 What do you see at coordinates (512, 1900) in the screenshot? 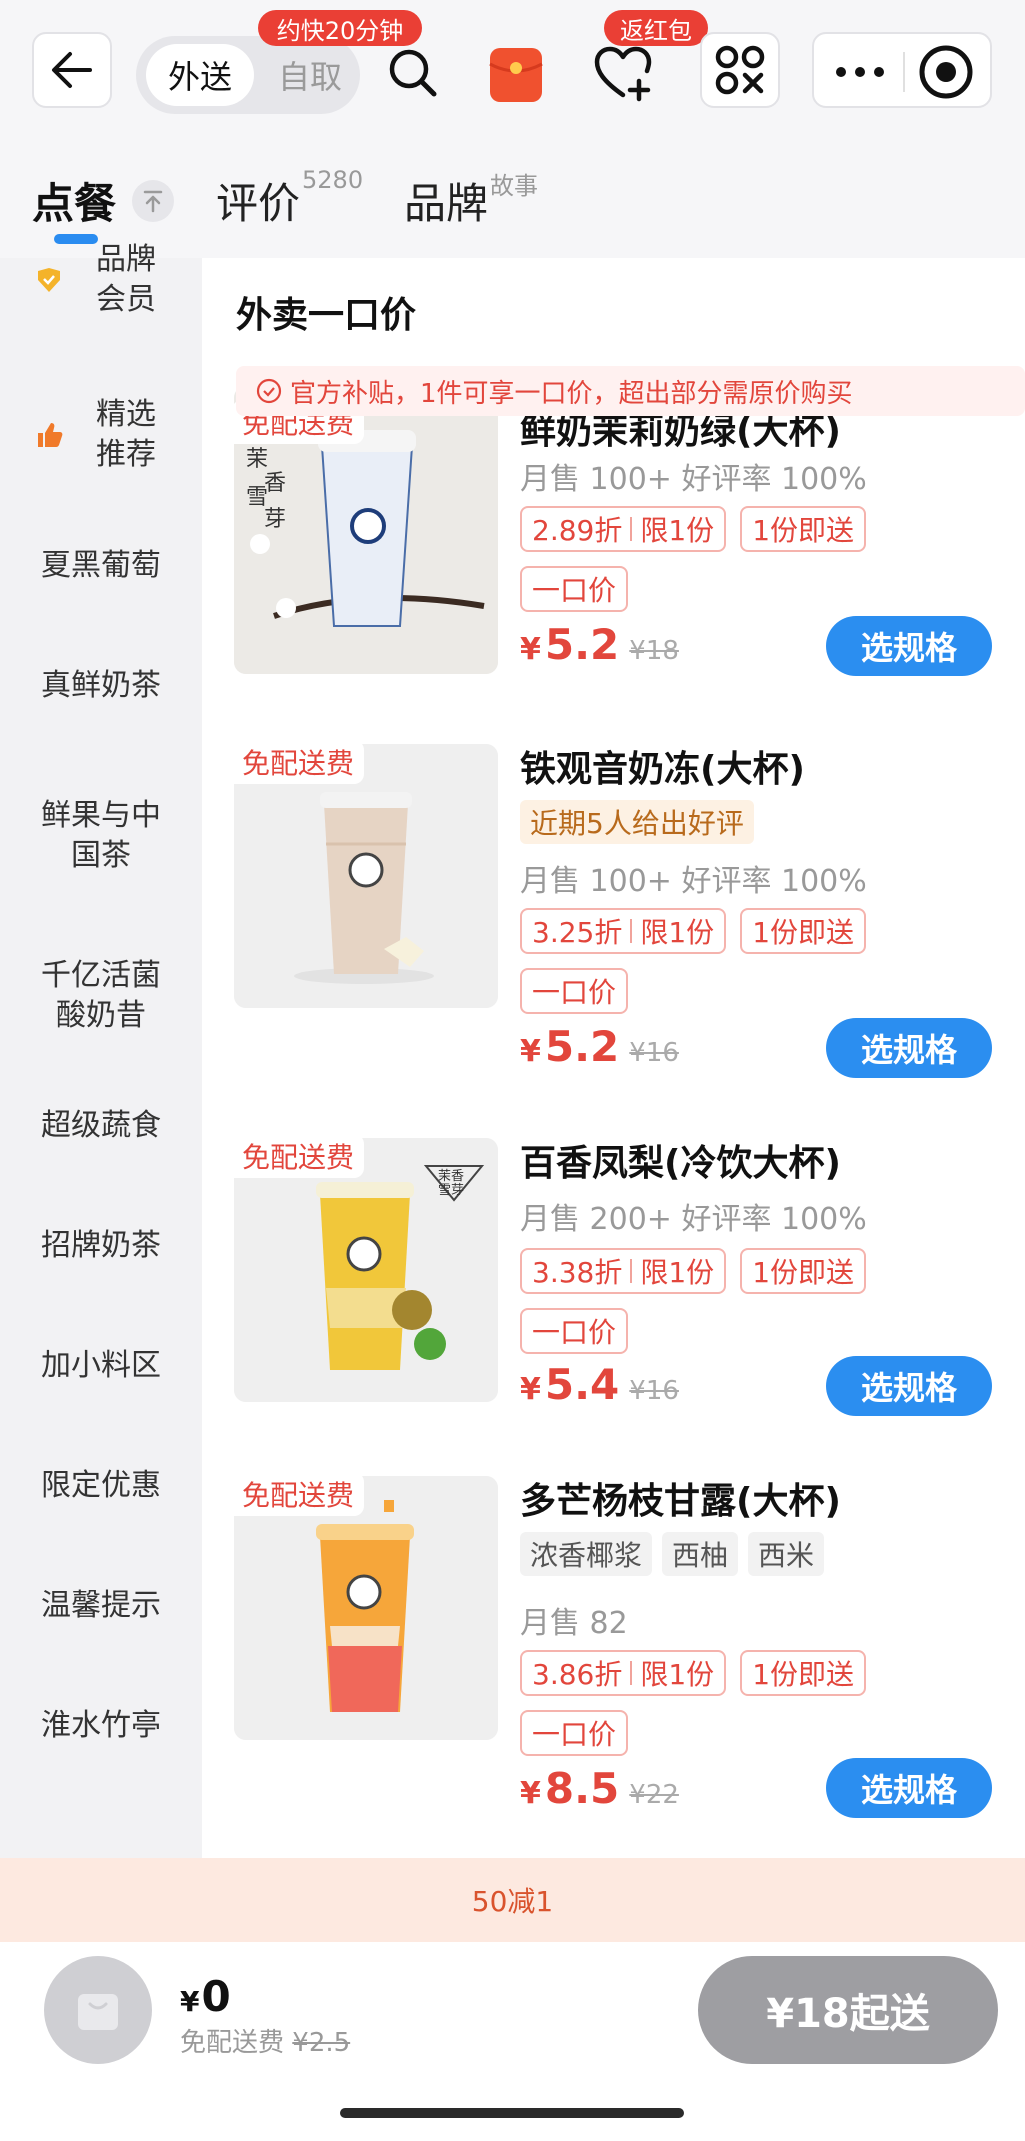
I see `promo-banner: 50减1` at bounding box center [512, 1900].